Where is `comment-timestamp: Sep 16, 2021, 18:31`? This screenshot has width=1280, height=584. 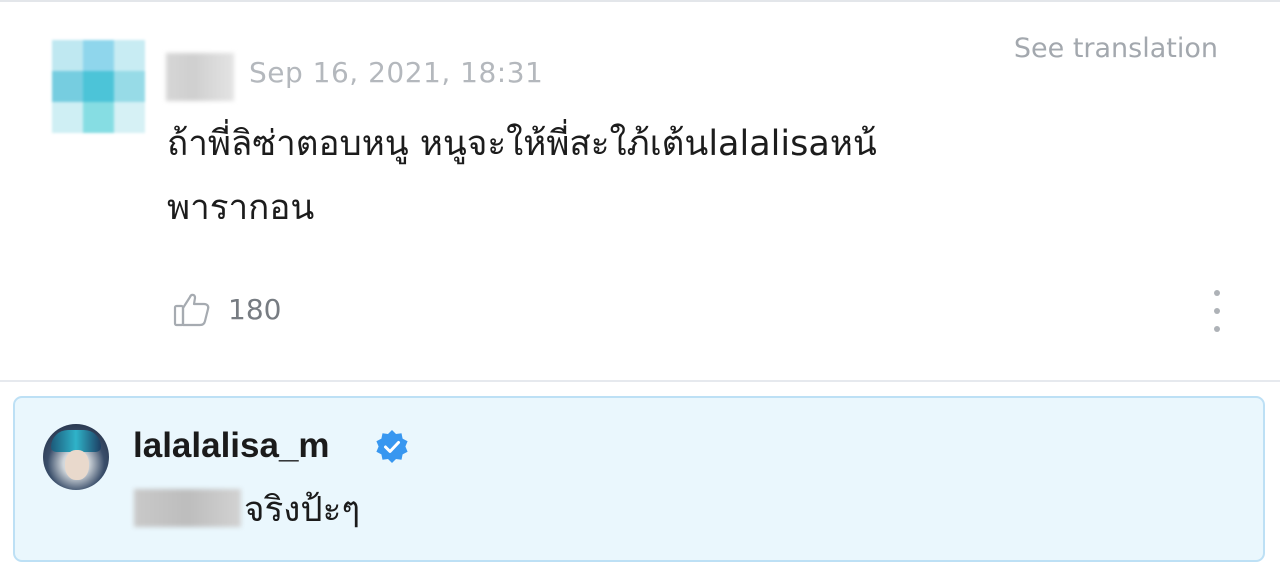 comment-timestamp: Sep 16, 2021, 18:31 is located at coordinates (396, 72).